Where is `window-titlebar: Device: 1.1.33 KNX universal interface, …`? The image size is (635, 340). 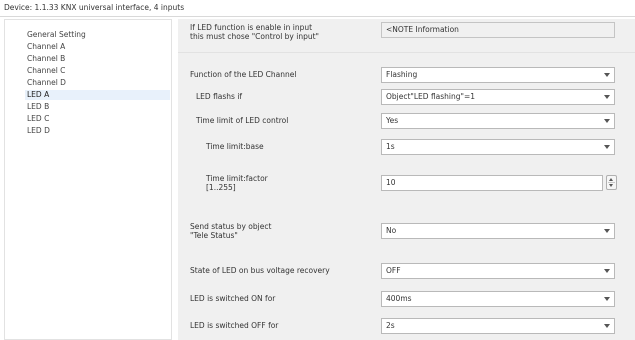
window-titlebar: Device: 1.1.33 KNX universal interface, … is located at coordinates (317, 8).